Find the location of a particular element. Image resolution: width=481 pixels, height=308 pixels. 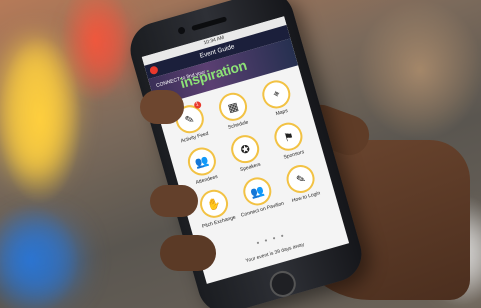

home-button is located at coordinates (282, 284).